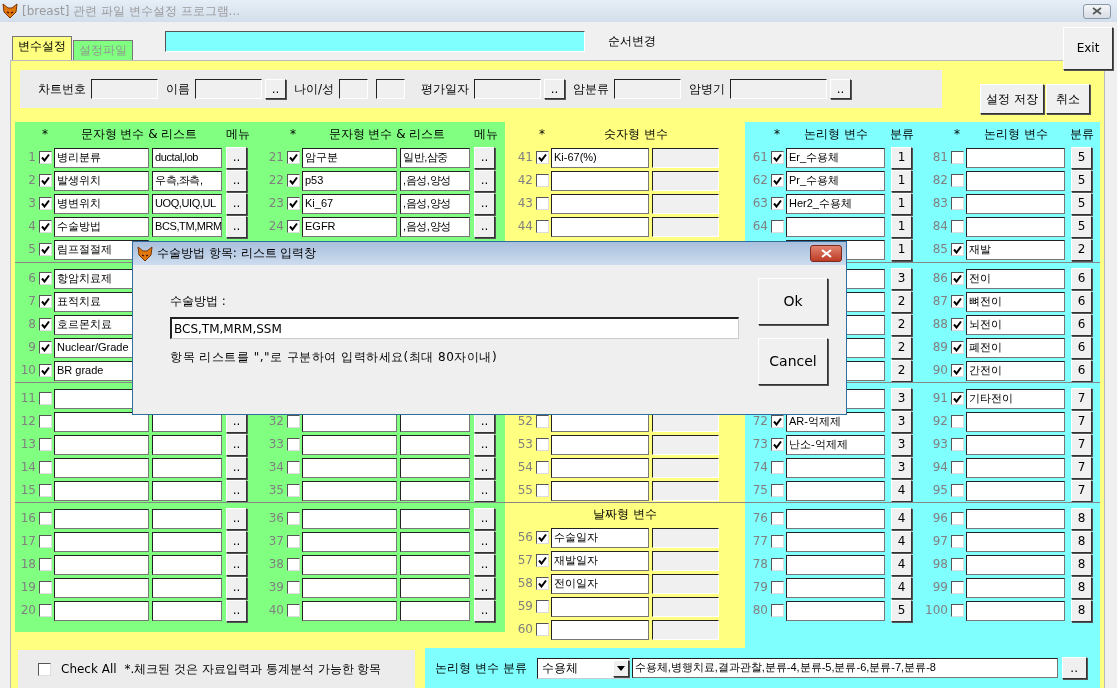  Describe the element at coordinates (901, 398) in the screenshot. I see `category-button: 3` at that location.